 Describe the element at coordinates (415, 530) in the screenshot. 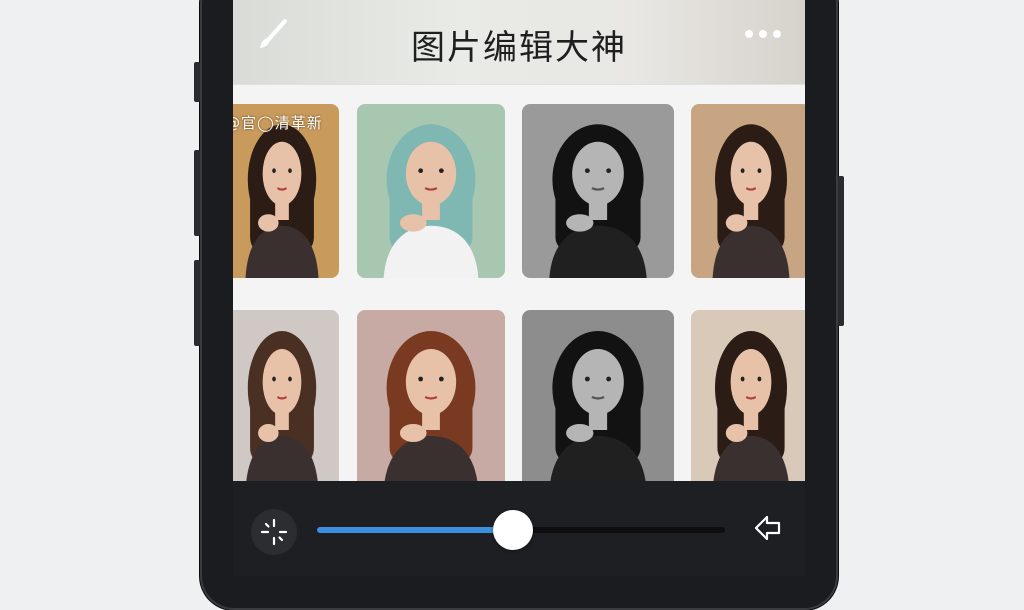

I see `slider-fill` at that location.